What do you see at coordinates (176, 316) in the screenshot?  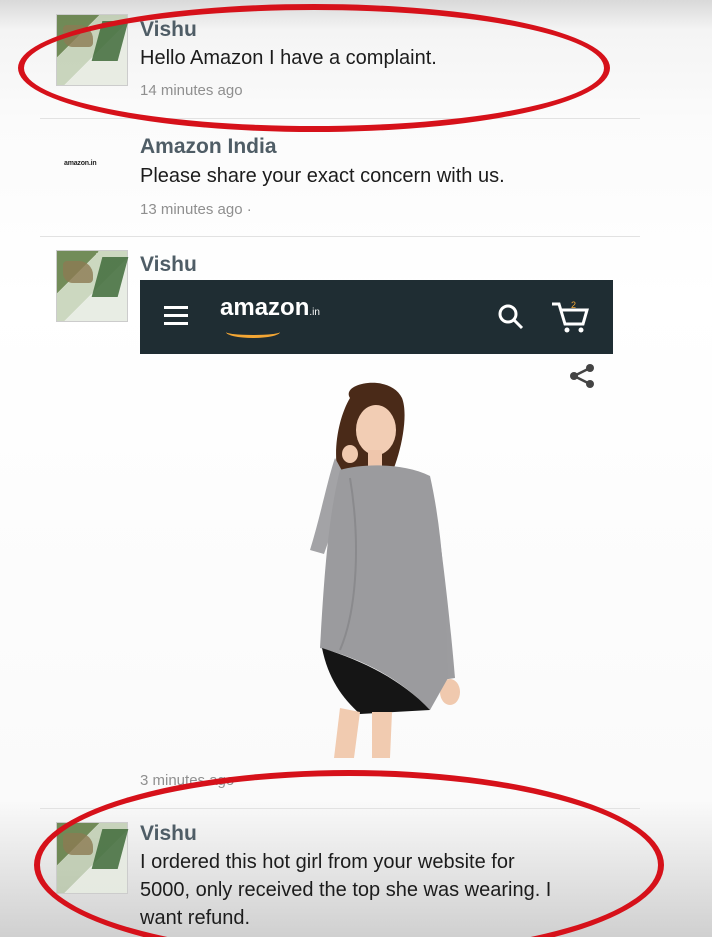 I see `menu-icon` at bounding box center [176, 316].